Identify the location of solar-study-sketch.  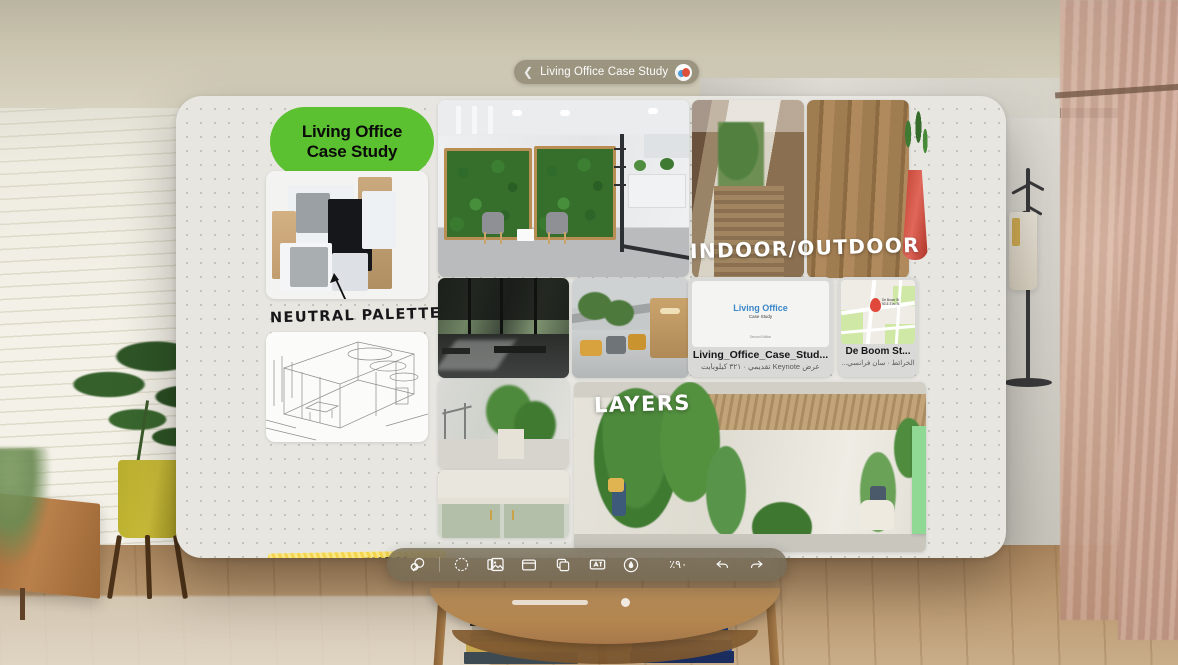
(347, 387).